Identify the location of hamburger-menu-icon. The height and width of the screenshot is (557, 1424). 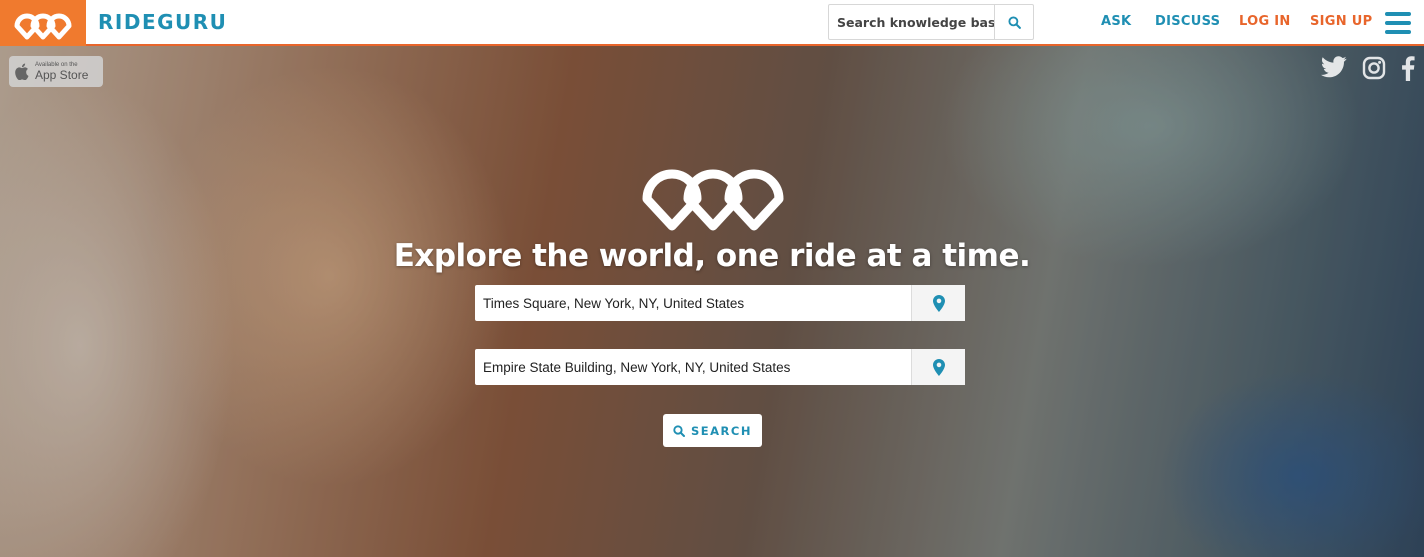
(1398, 23).